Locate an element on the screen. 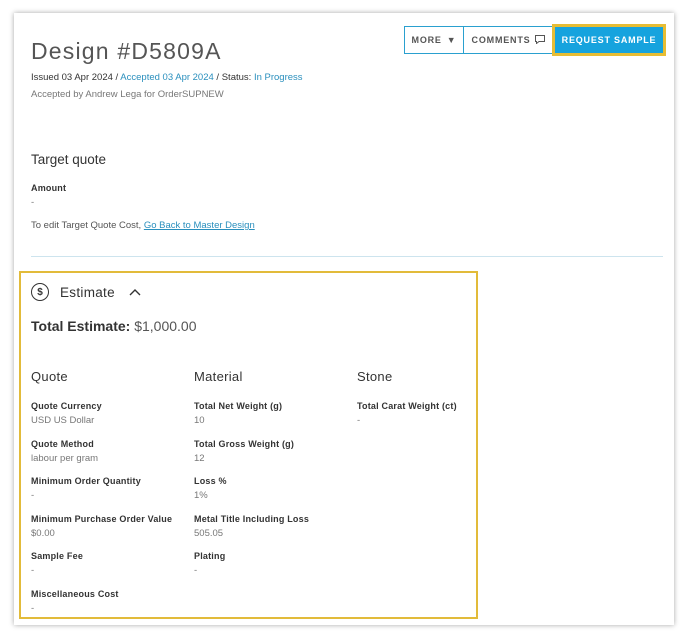 The height and width of the screenshot is (639, 688). field-value: 12 is located at coordinates (199, 458).